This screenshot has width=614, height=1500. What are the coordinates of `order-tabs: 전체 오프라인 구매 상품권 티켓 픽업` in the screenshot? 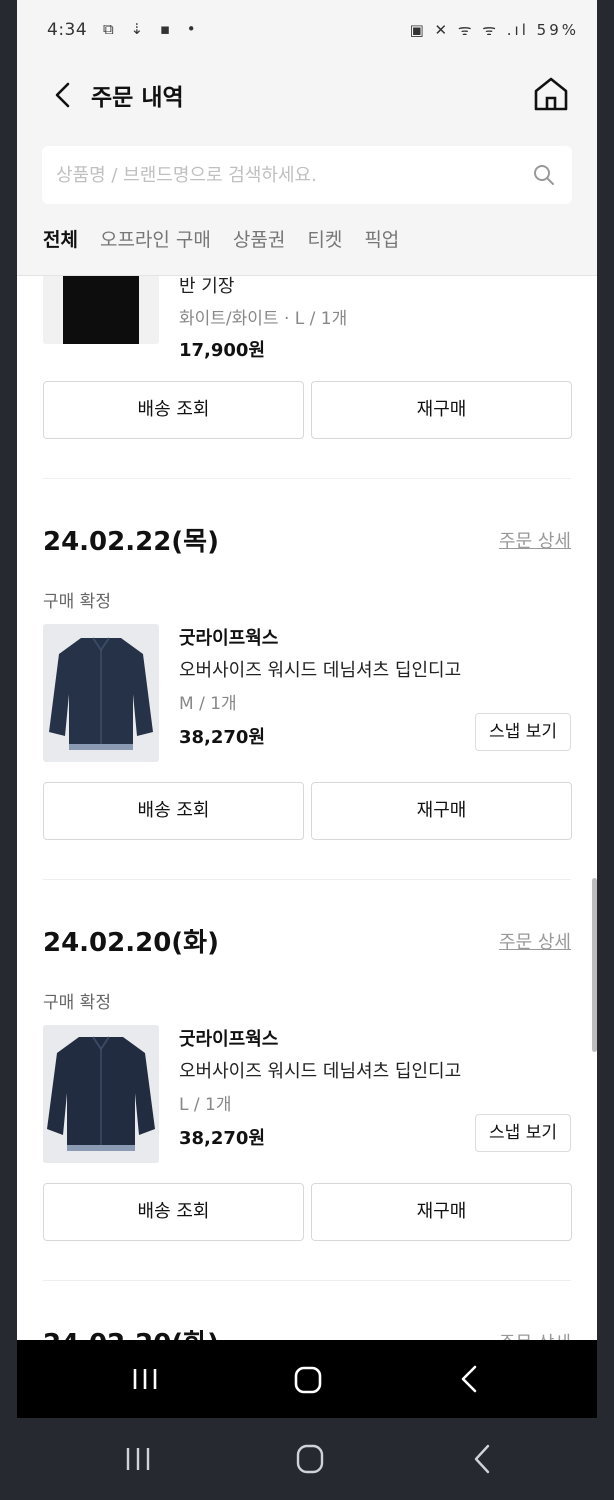 It's located at (221, 238).